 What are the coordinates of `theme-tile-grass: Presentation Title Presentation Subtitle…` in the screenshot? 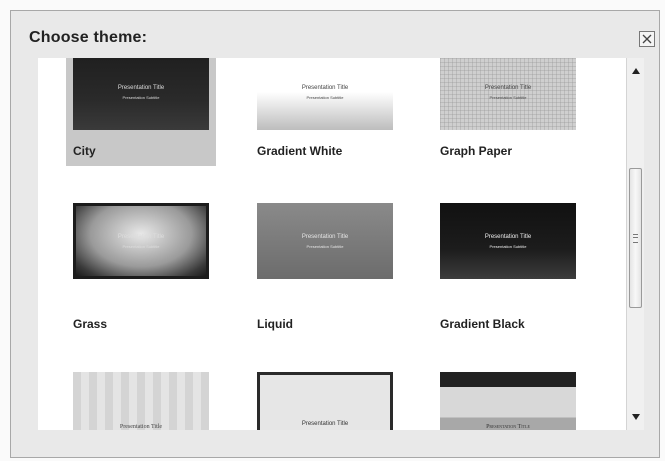 It's located at (141, 267).